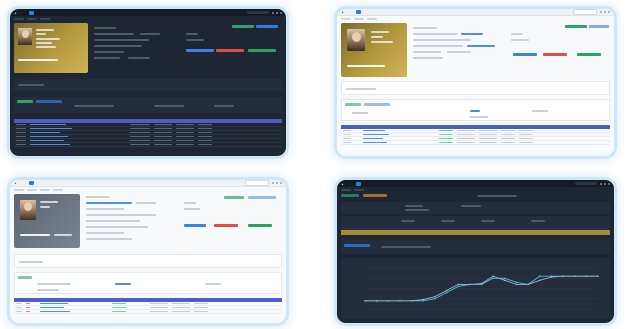  What do you see at coordinates (475, 223) in the screenshot?
I see `summary-panel` at bounding box center [475, 223].